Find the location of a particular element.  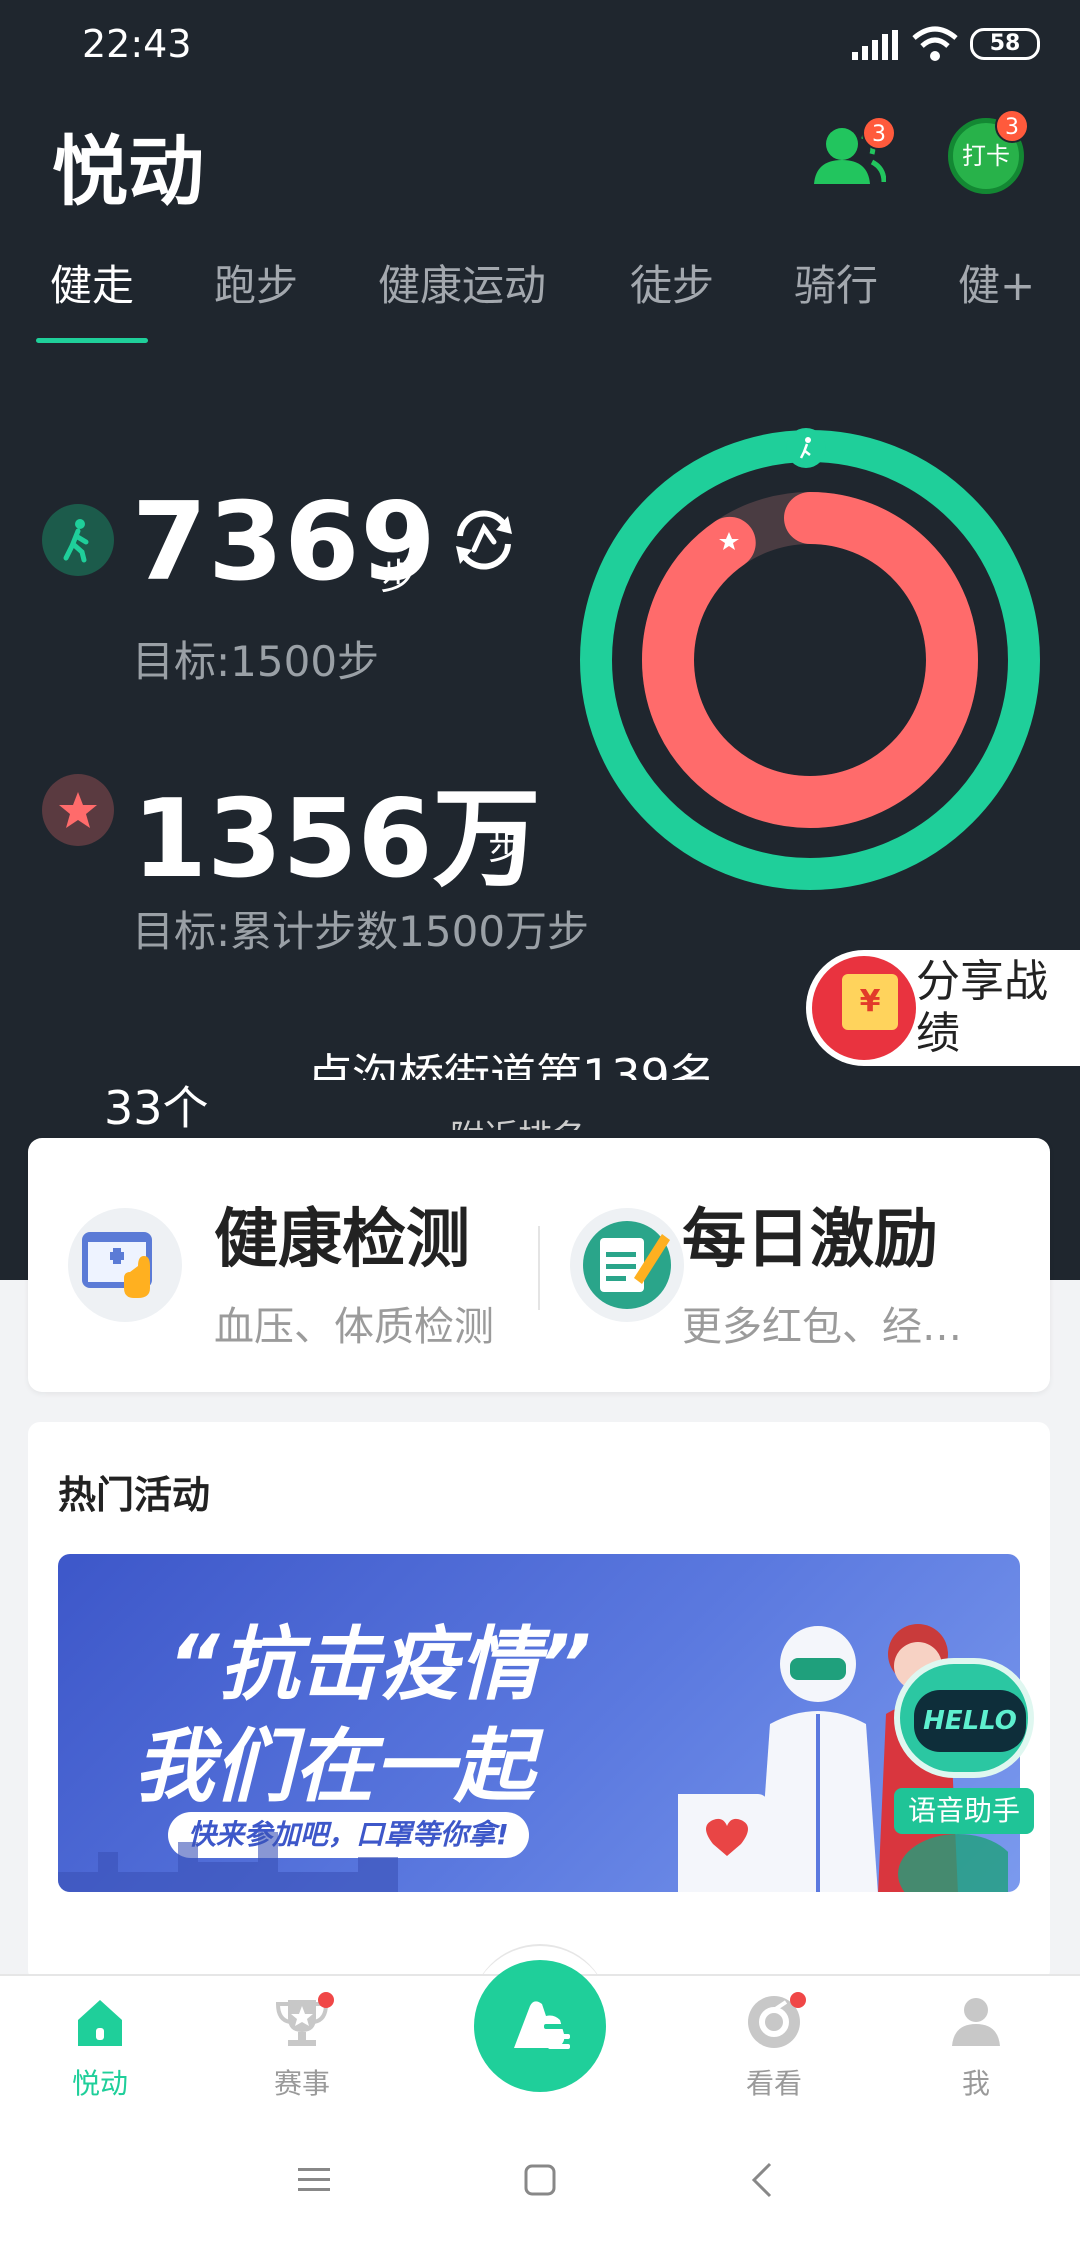

wifi-icon is located at coordinates (935, 43).